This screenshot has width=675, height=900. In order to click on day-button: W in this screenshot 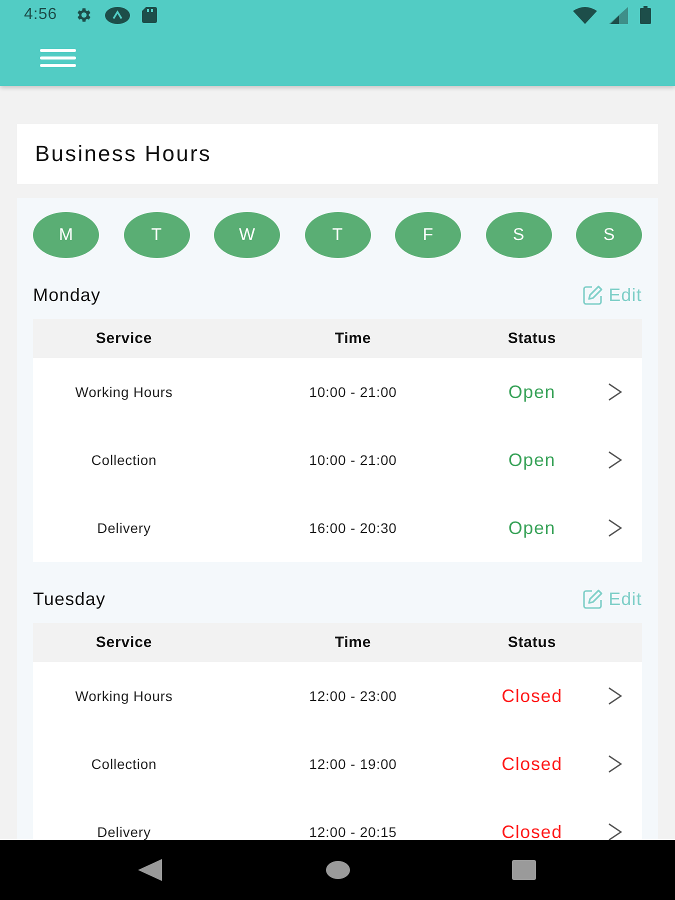, I will do `click(247, 235)`.